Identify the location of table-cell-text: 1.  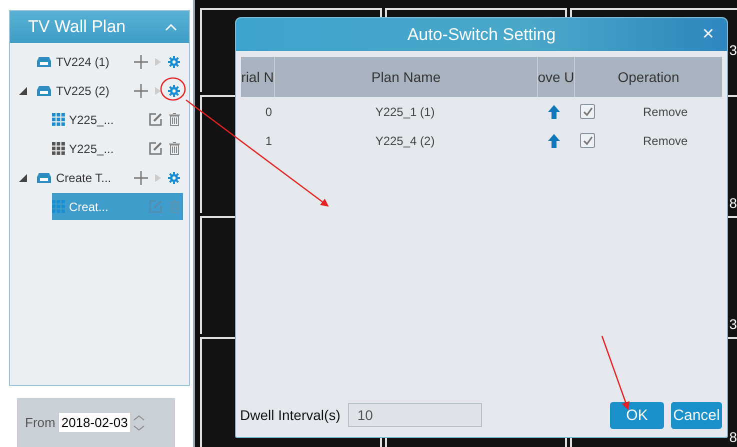
(268, 141).